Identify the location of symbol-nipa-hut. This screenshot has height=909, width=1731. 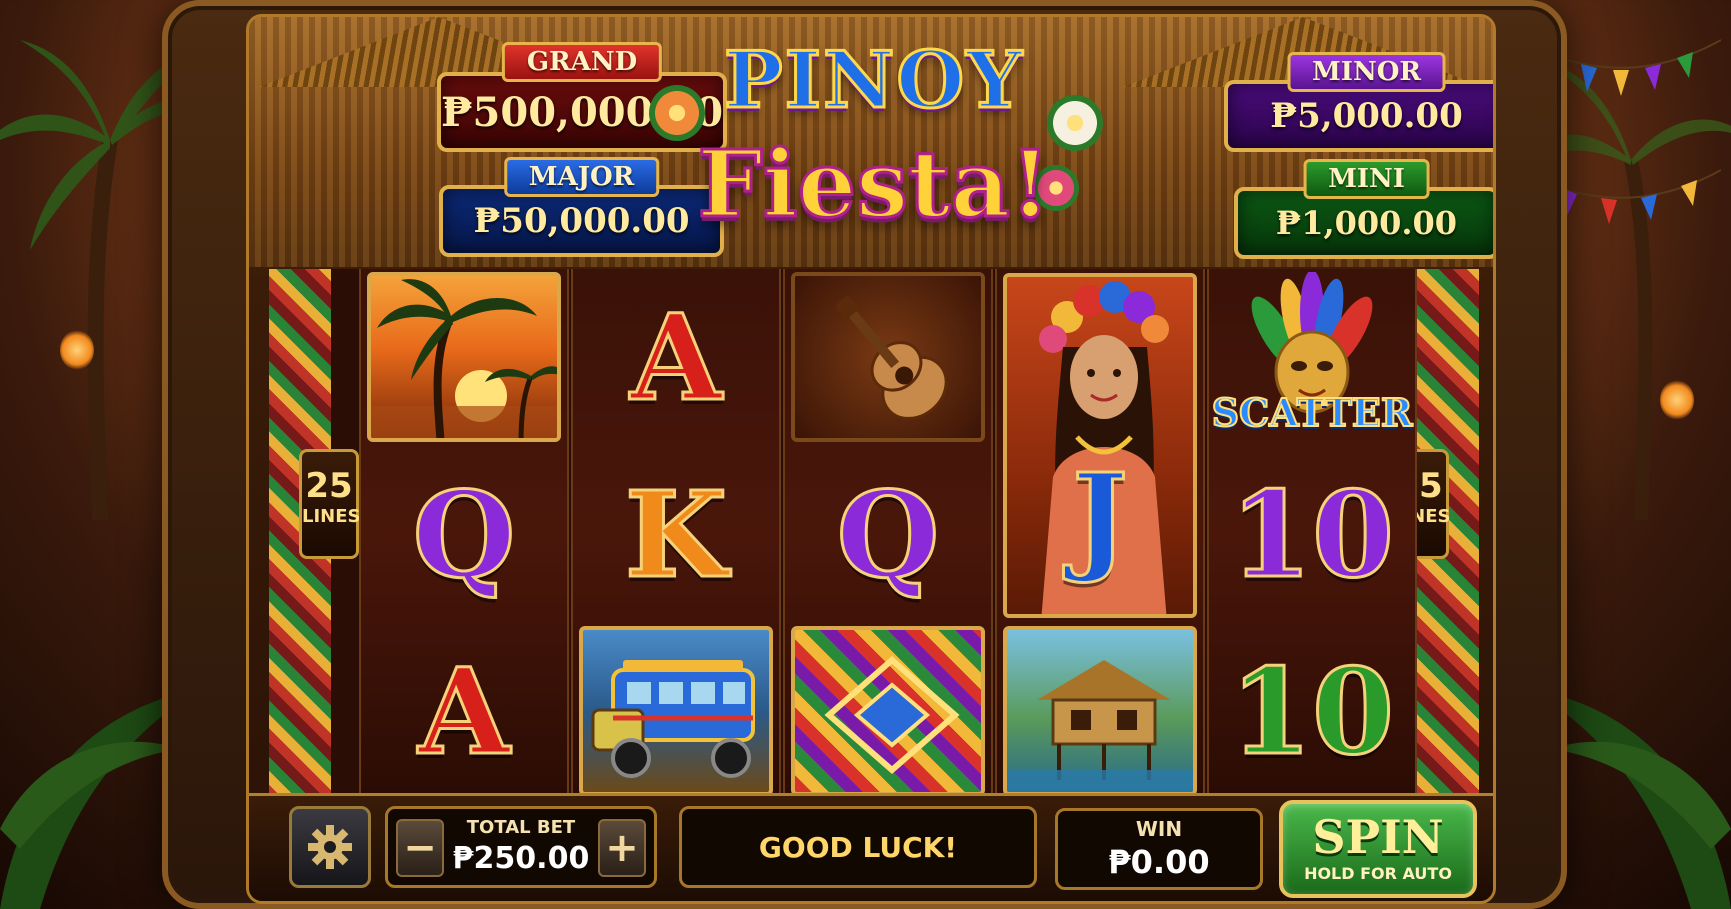
(1100, 711).